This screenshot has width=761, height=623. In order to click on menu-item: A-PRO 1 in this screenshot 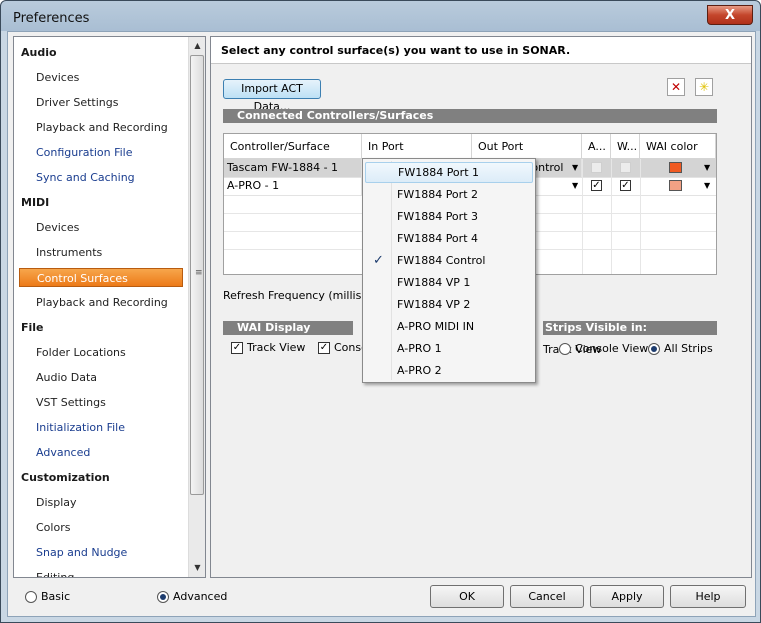, I will do `click(449, 348)`.